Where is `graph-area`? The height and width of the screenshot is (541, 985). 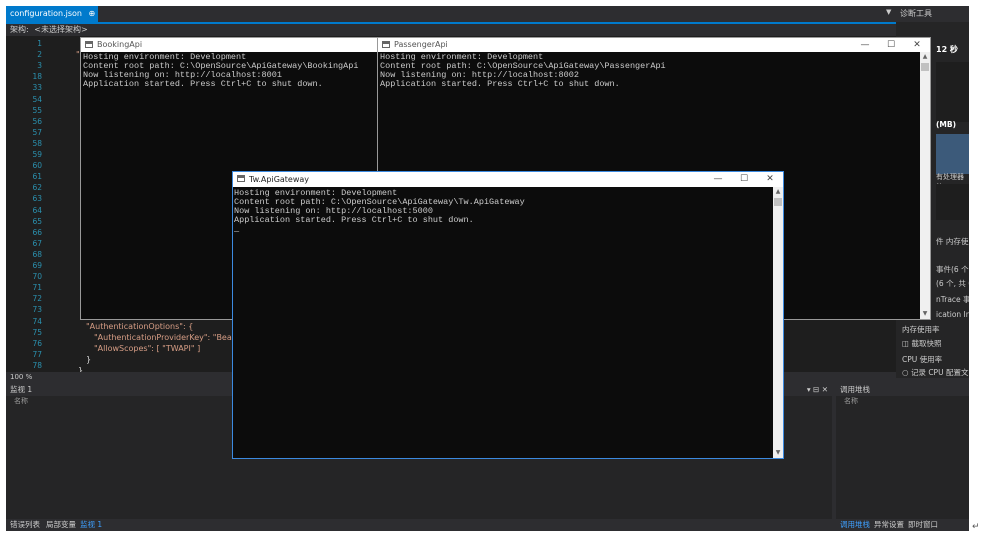
graph-area is located at coordinates (952, 92).